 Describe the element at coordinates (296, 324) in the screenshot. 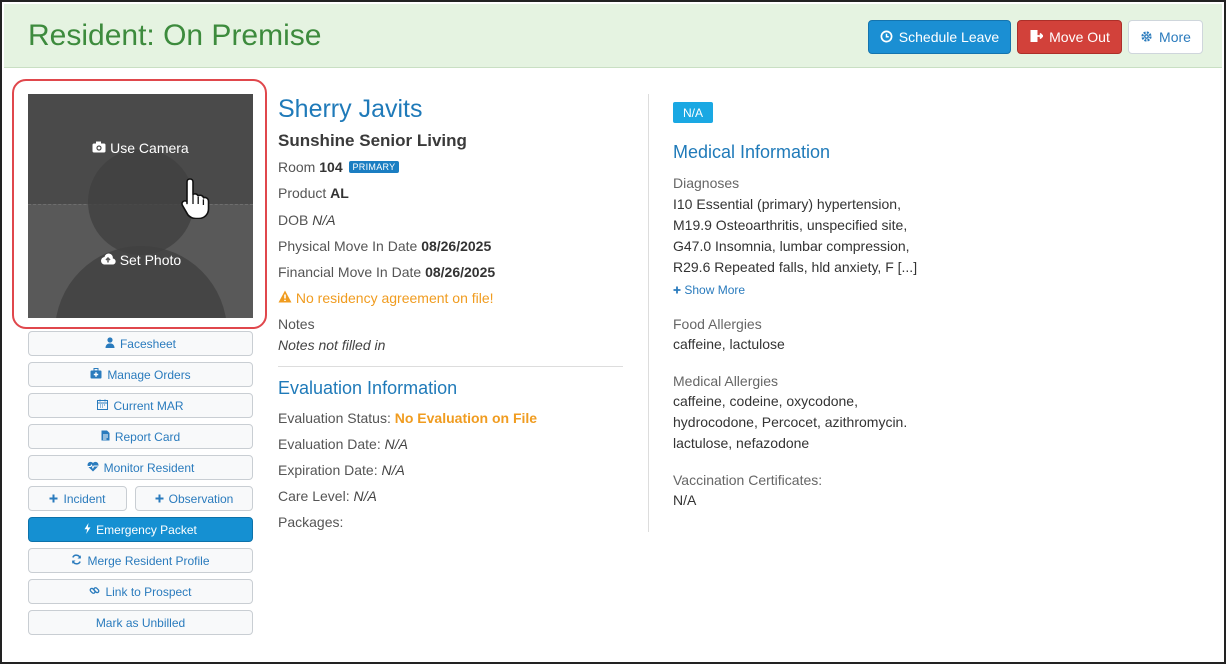

I see `notes-label: Notes` at that location.